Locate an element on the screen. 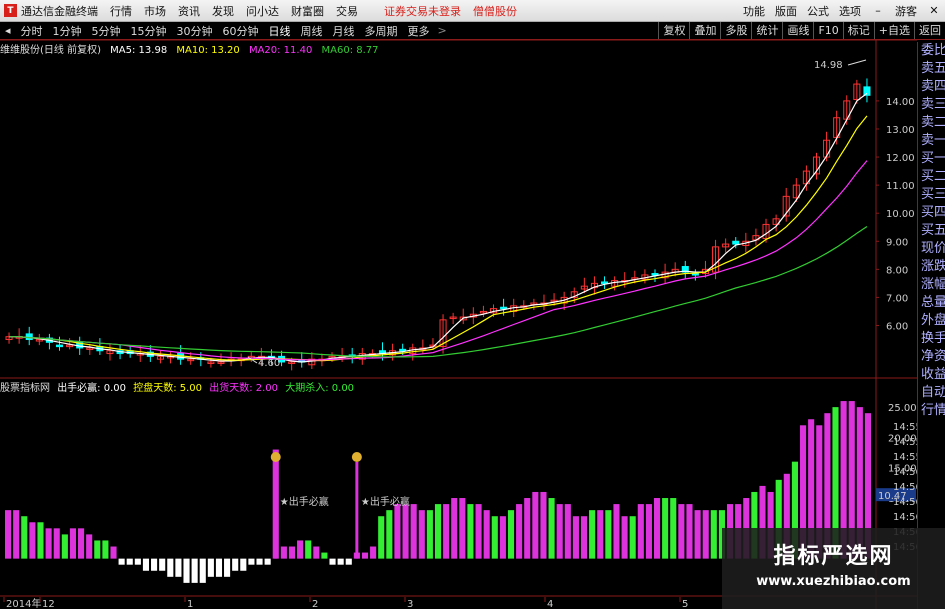 The height and width of the screenshot is (609, 945). watermark-badge: 指标严选网 www.xuezhibiao.com is located at coordinates (833, 568).